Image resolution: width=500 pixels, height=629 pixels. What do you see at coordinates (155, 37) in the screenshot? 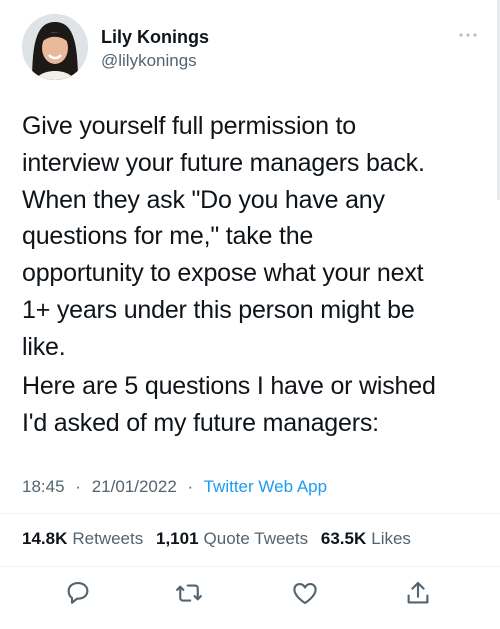
I see `author-display-name: Lily Konings` at bounding box center [155, 37].